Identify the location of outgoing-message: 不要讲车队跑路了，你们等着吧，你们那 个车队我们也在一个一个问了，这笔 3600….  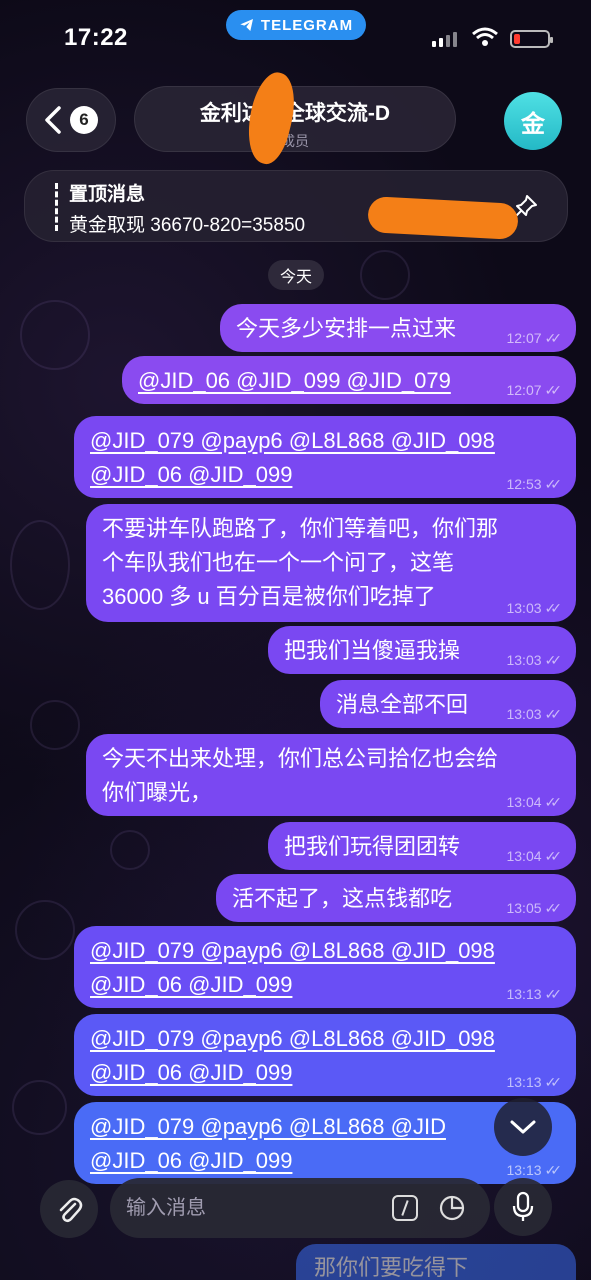
(331, 563).